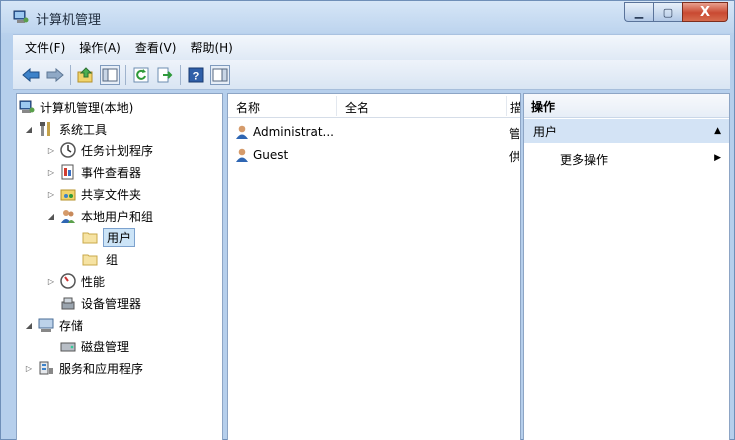 The width and height of the screenshot is (735, 440). I want to click on back-button, so click(31, 75).